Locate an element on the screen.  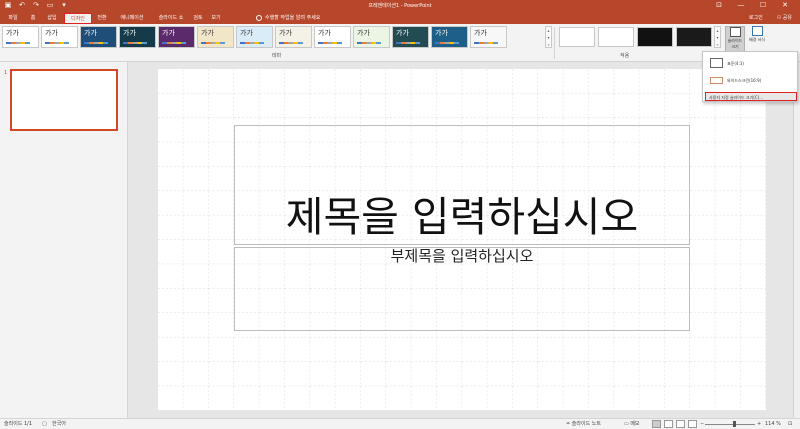
theme-gallery-scroll: ▴ ▾ ▿ is located at coordinates (548, 37).